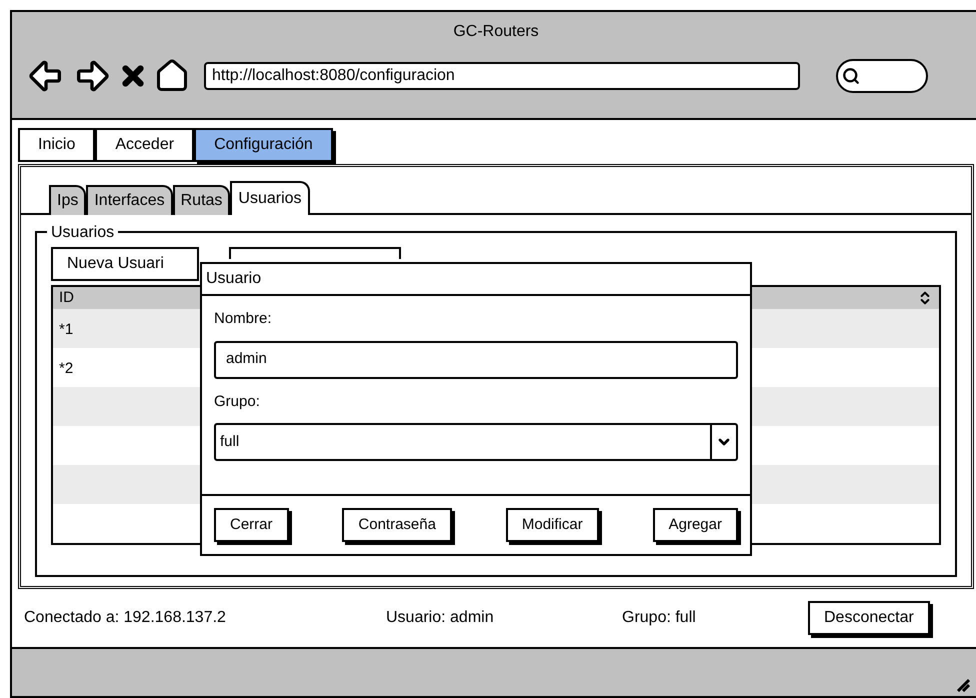 This screenshot has width=976, height=698. Describe the element at coordinates (502, 76) in the screenshot. I see `address-bar: http://localhost:8080/configuracion` at that location.